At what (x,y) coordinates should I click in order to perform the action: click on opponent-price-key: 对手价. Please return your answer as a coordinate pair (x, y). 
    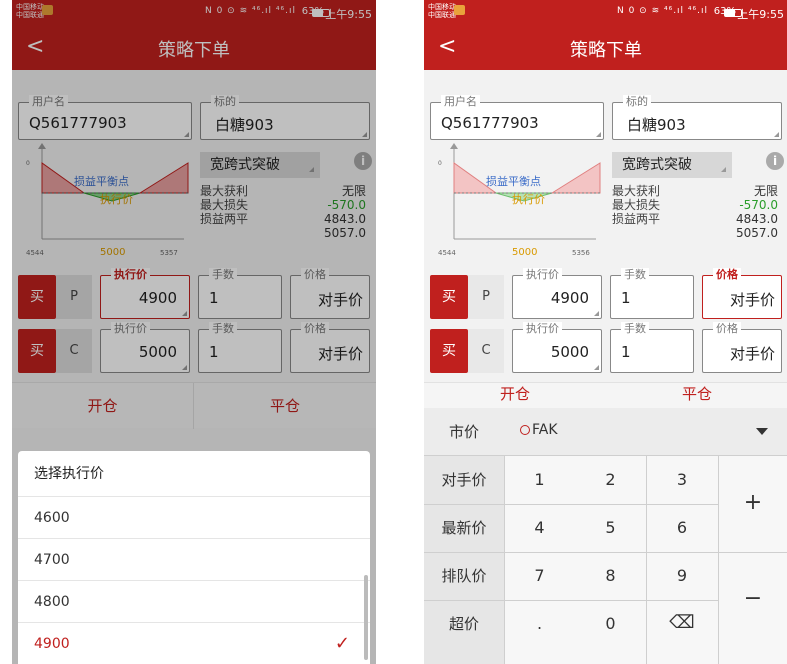
    Looking at the image, I should click on (464, 480).